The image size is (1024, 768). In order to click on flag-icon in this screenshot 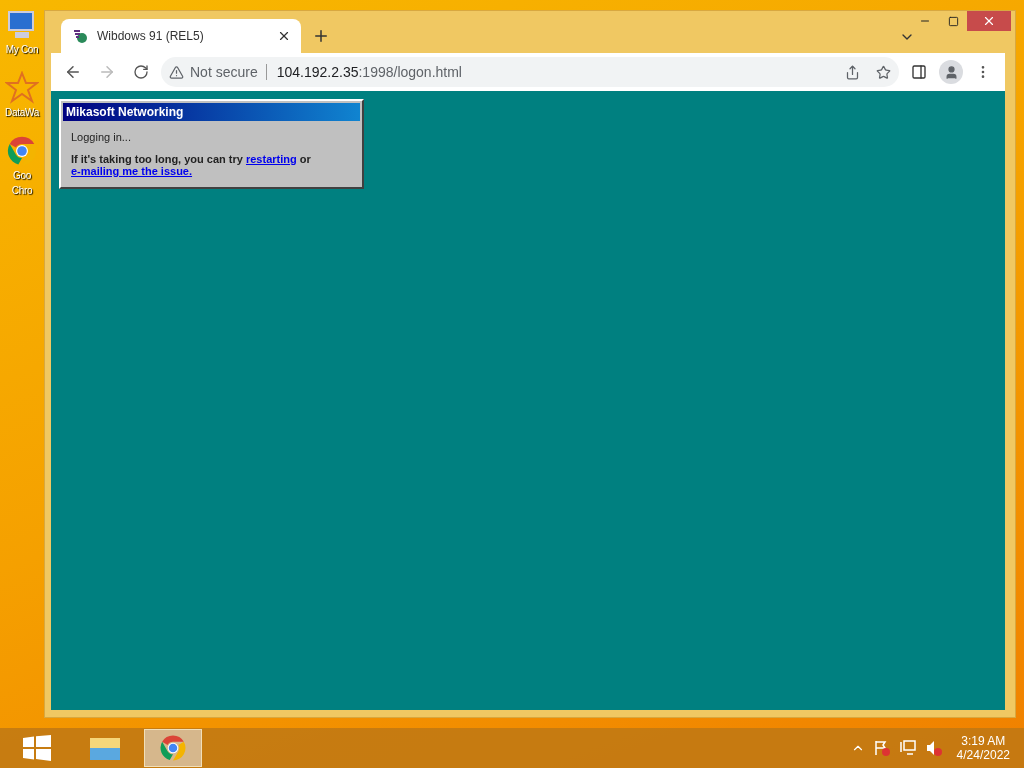, I will do `click(881, 748)`.